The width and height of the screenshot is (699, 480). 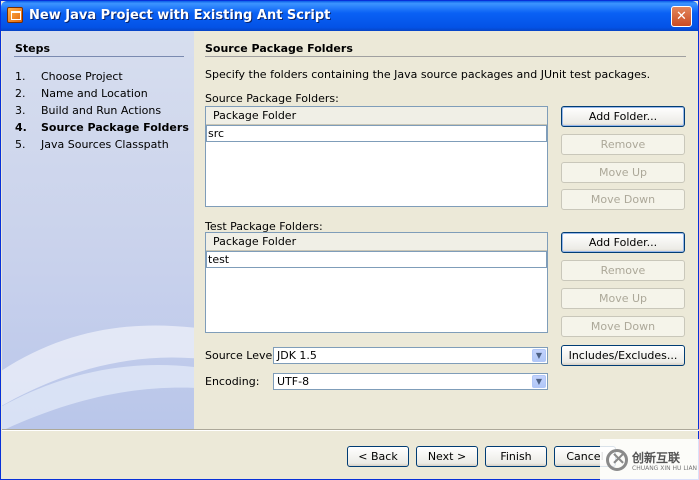 What do you see at coordinates (623, 199) in the screenshot?
I see `move-down-source-button: Move Down` at bounding box center [623, 199].